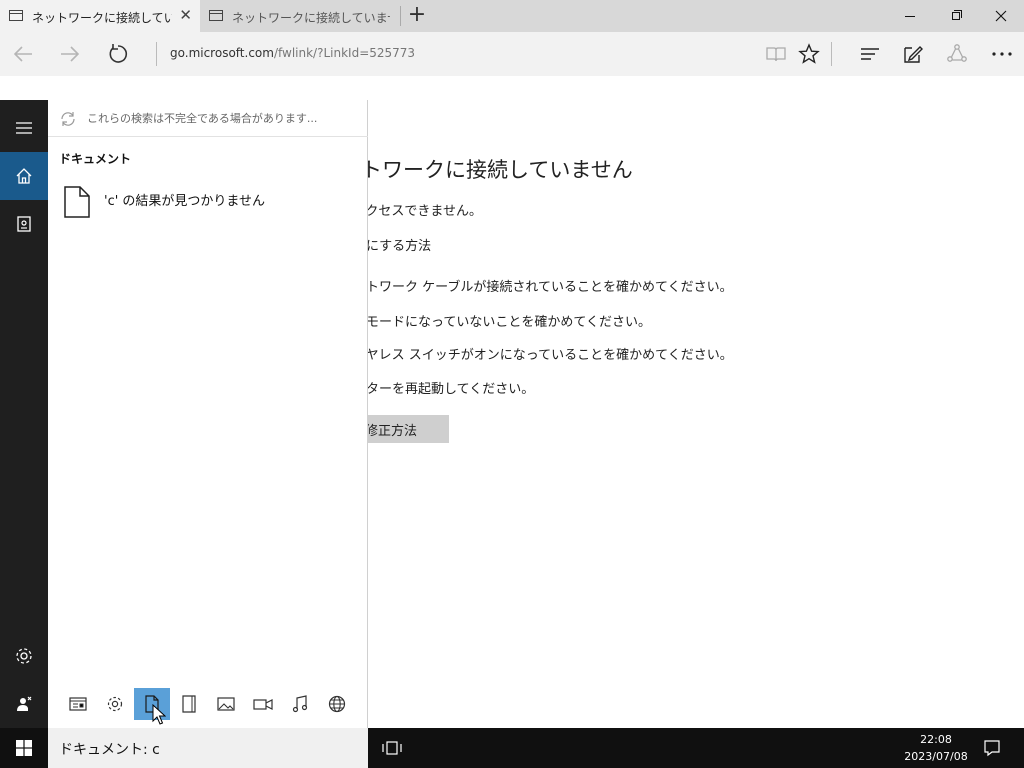  I want to click on back-icon, so click(22, 54).